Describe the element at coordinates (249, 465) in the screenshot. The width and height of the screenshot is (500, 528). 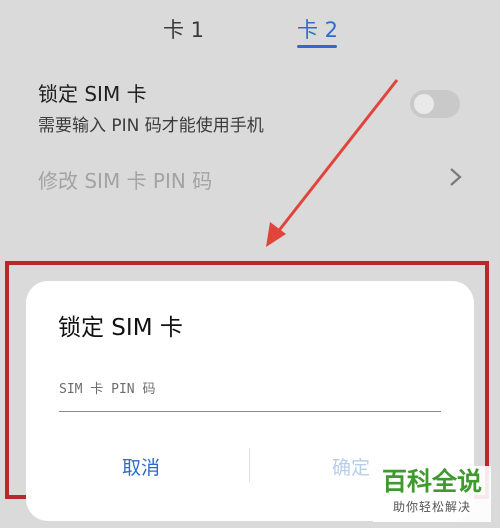
I see `button-divider` at that location.